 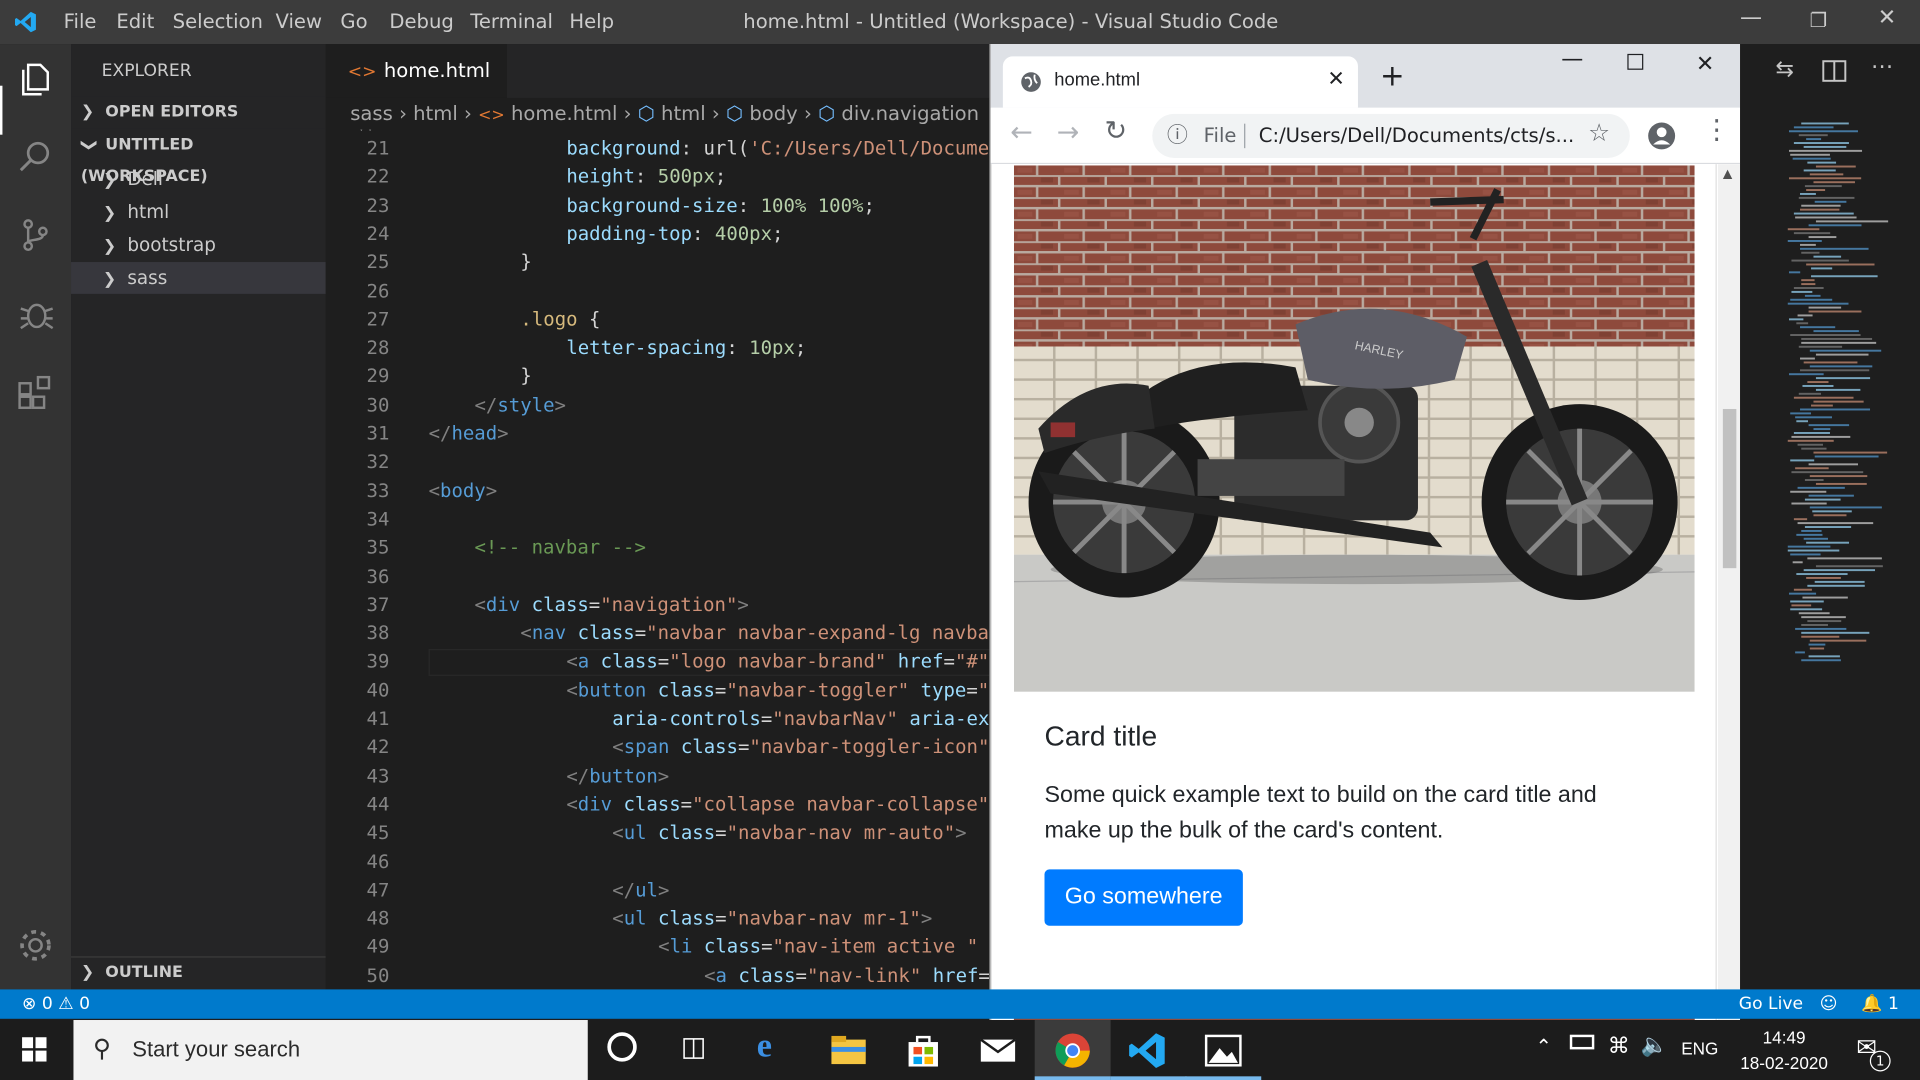 What do you see at coordinates (1784, 1037) in the screenshot?
I see `clock-time: 14:49` at bounding box center [1784, 1037].